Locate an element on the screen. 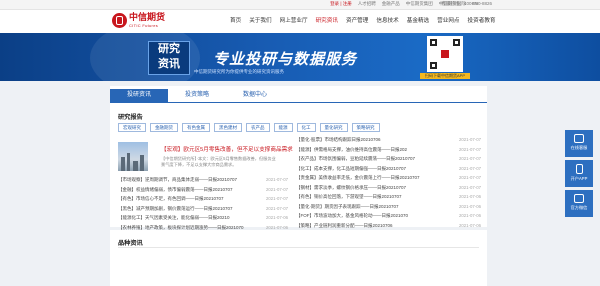  list-item: 【能源】供需格局支撑，油价维持高位震荡——日报202 2021-07-07 is located at coordinates (388, 152).